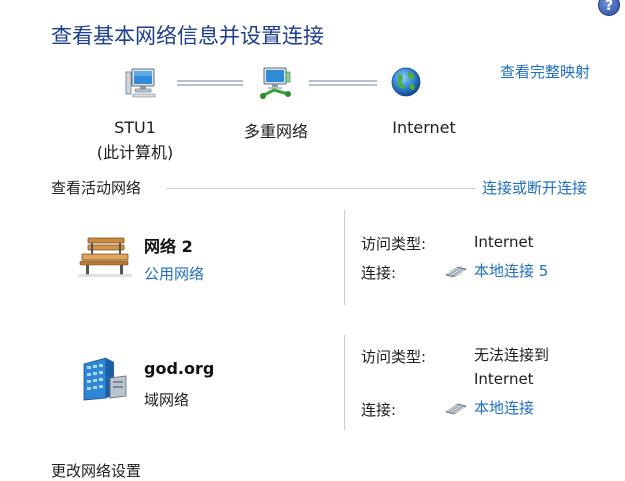  What do you see at coordinates (504, 242) in the screenshot?
I see `access-type-value: Internet` at bounding box center [504, 242].